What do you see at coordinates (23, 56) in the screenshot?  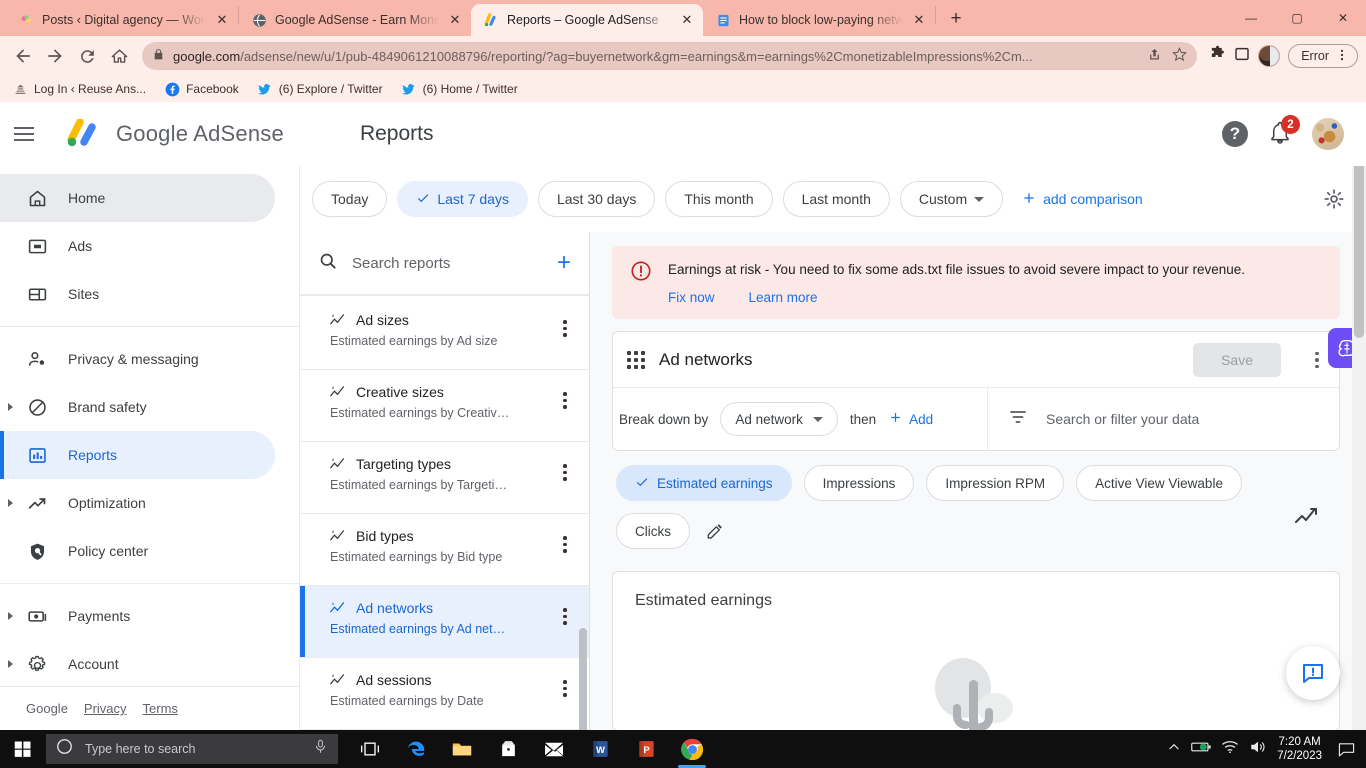 I see `back-icon` at bounding box center [23, 56].